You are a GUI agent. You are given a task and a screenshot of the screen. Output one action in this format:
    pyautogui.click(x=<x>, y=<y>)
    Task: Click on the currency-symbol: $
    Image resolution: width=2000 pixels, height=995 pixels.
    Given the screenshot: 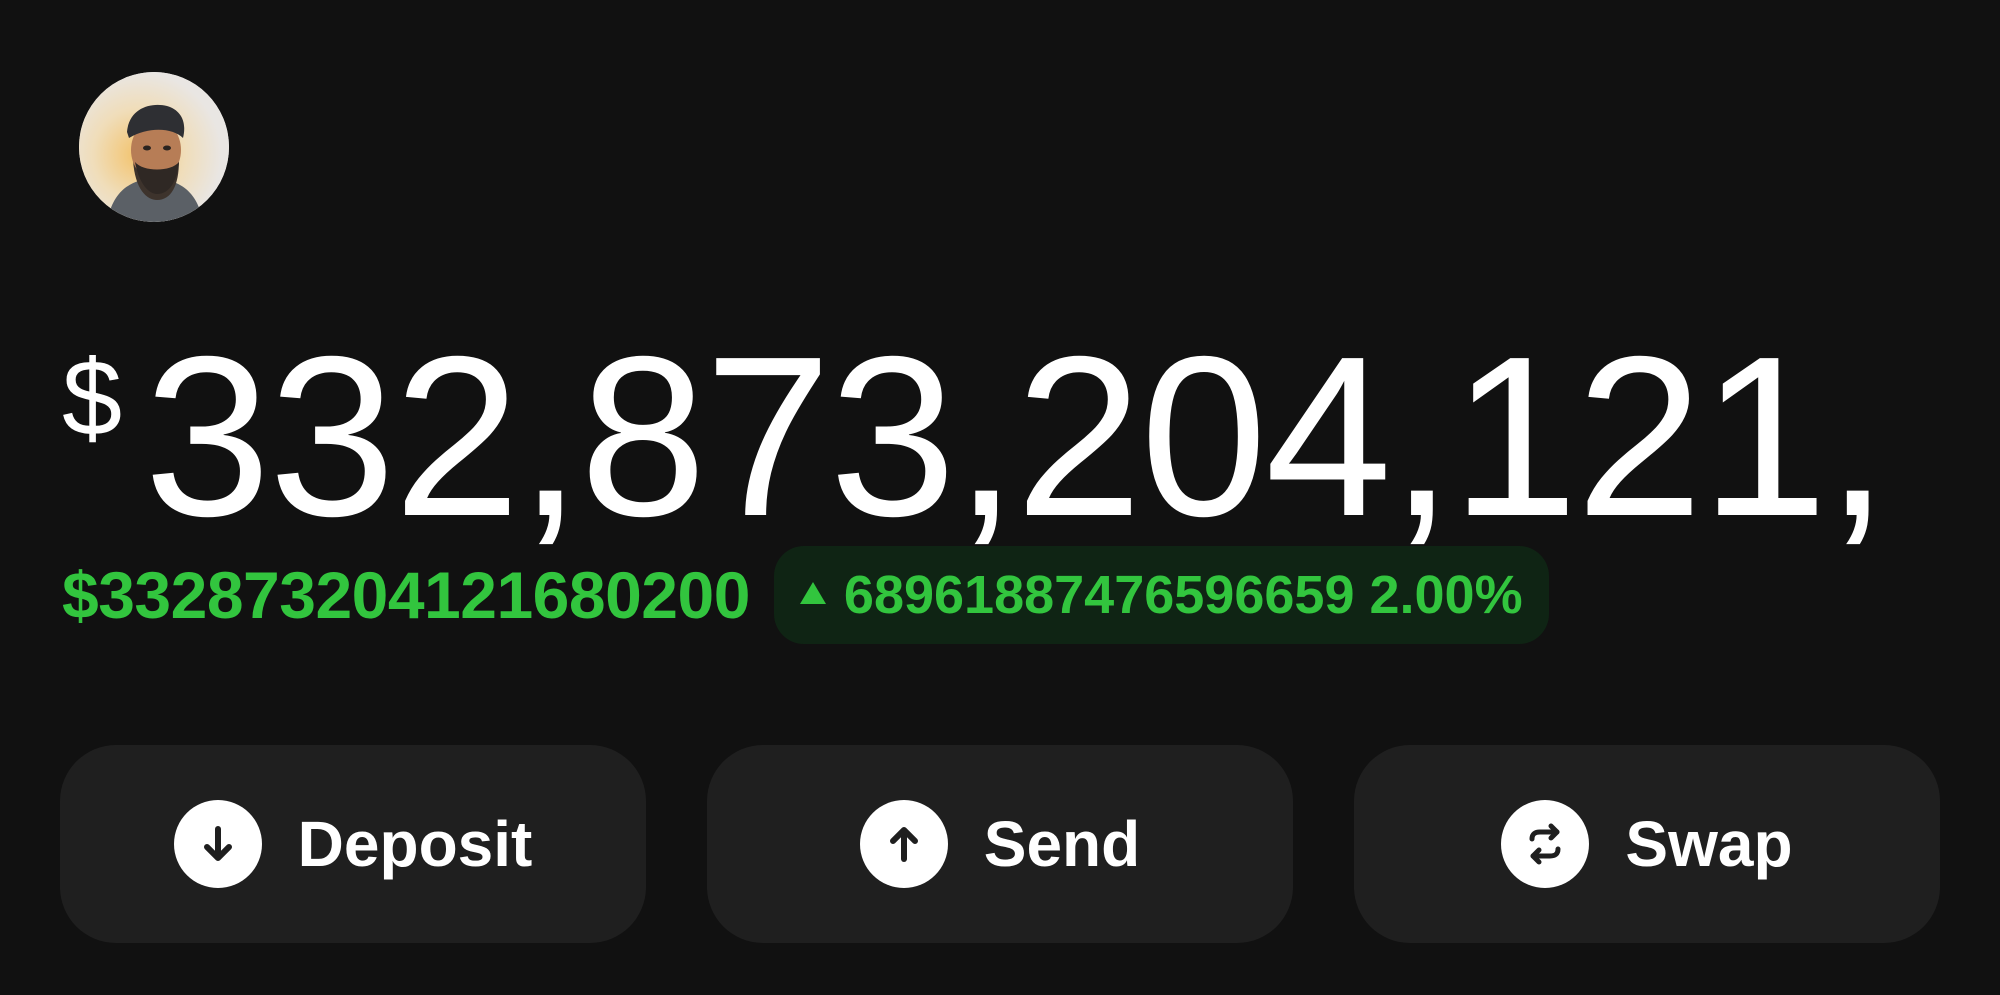 What is the action you would take?
    pyautogui.click(x=92, y=397)
    